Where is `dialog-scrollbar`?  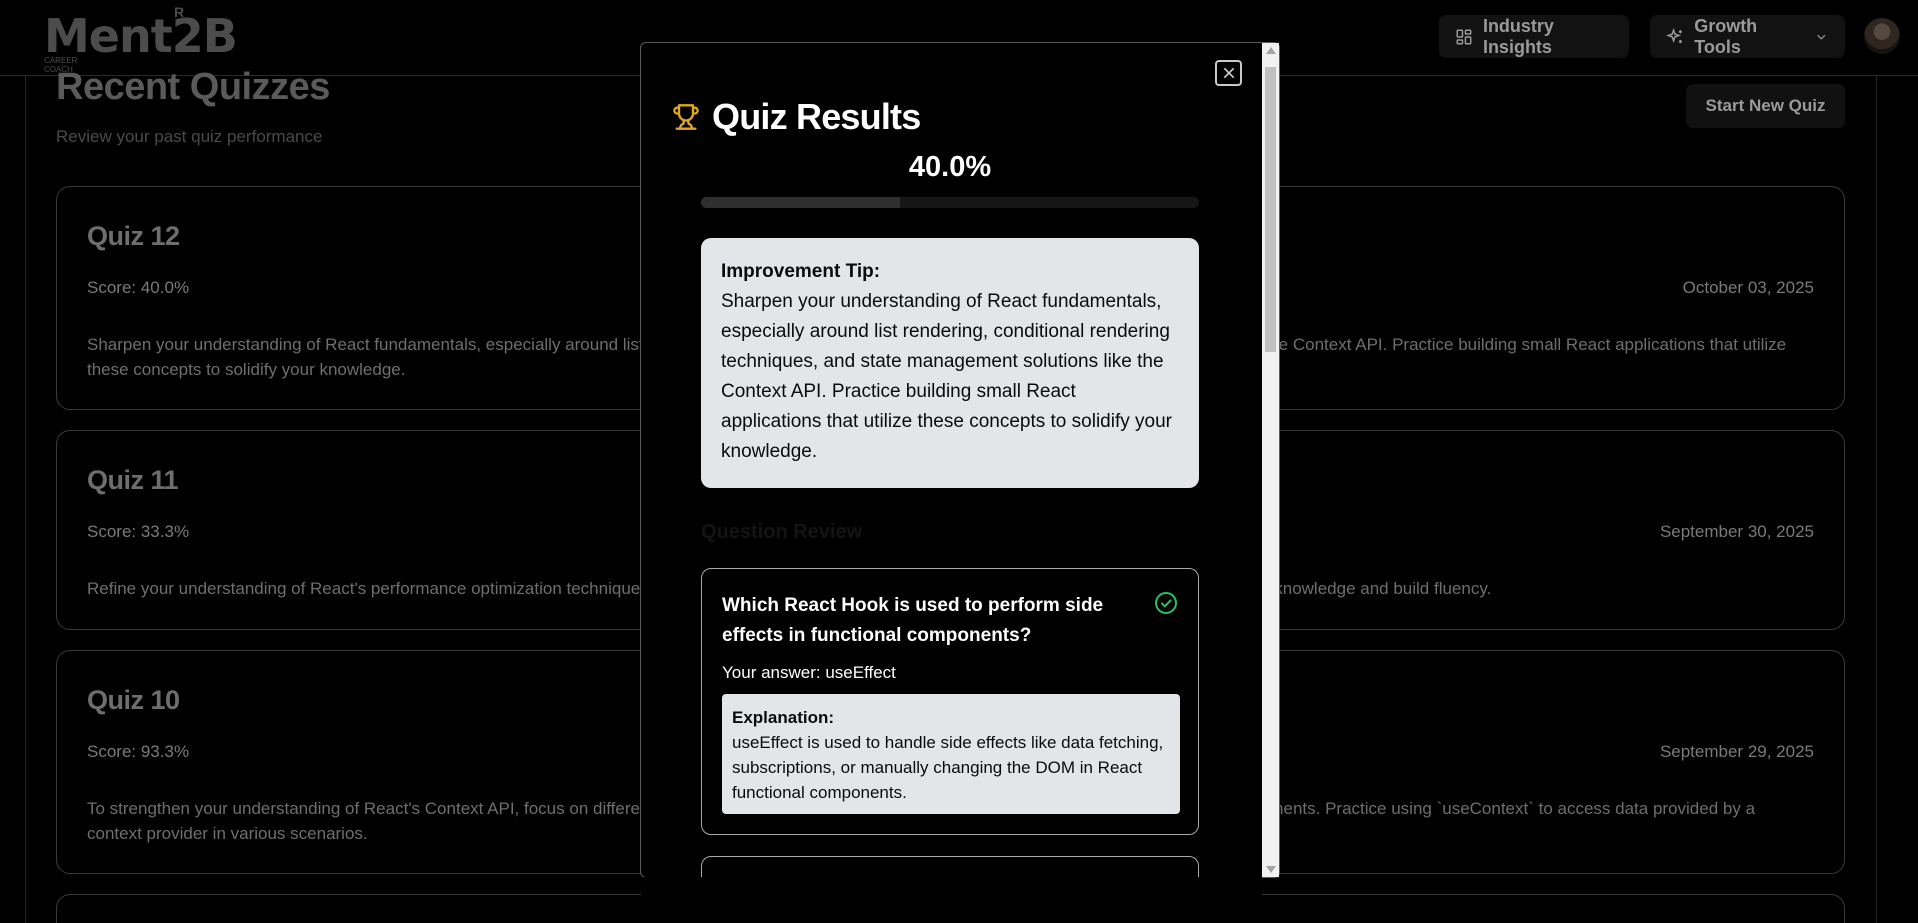 dialog-scrollbar is located at coordinates (1270, 460).